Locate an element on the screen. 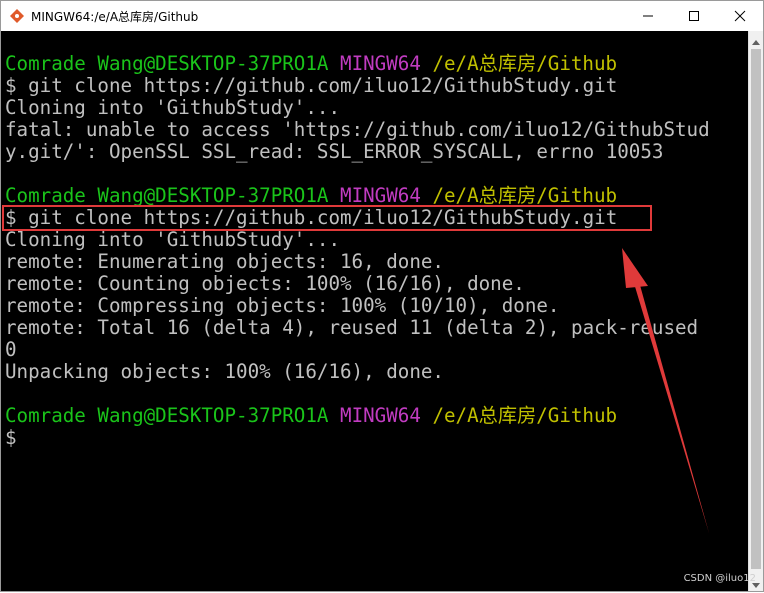 The height and width of the screenshot is (593, 764). maximize-icon is located at coordinates (694, 16).